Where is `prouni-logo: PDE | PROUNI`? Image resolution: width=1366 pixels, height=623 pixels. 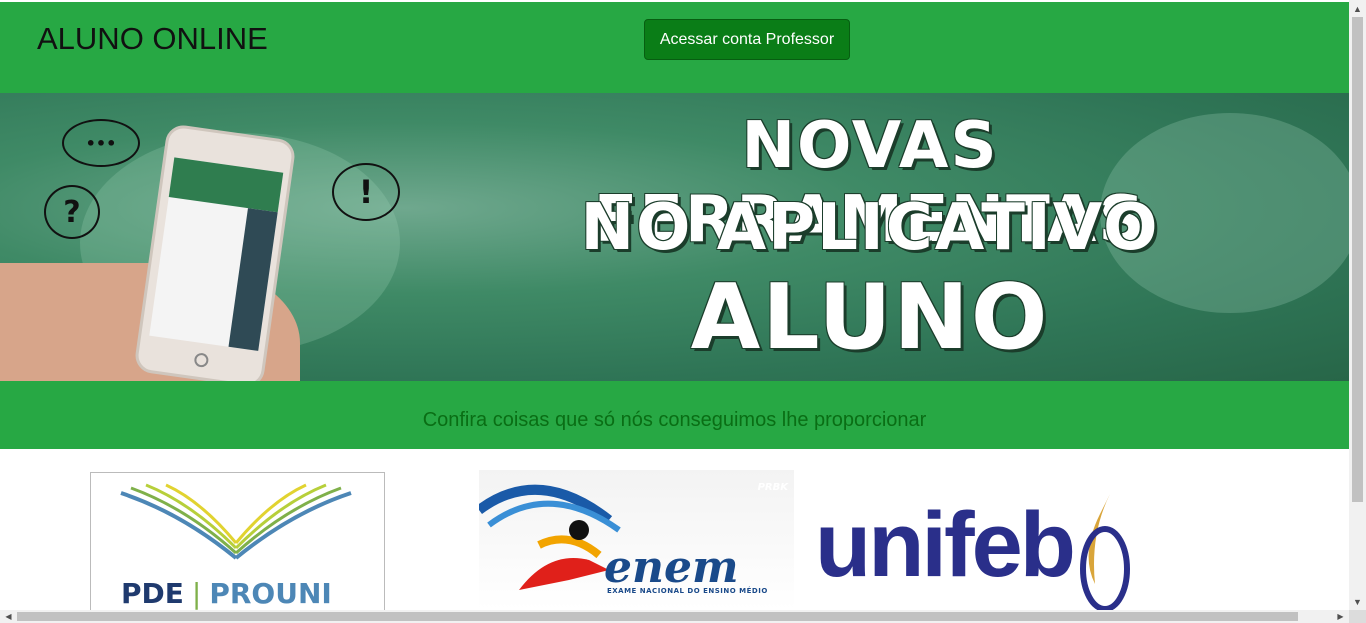
prouni-logo: PDE | PROUNI is located at coordinates (237, 542).